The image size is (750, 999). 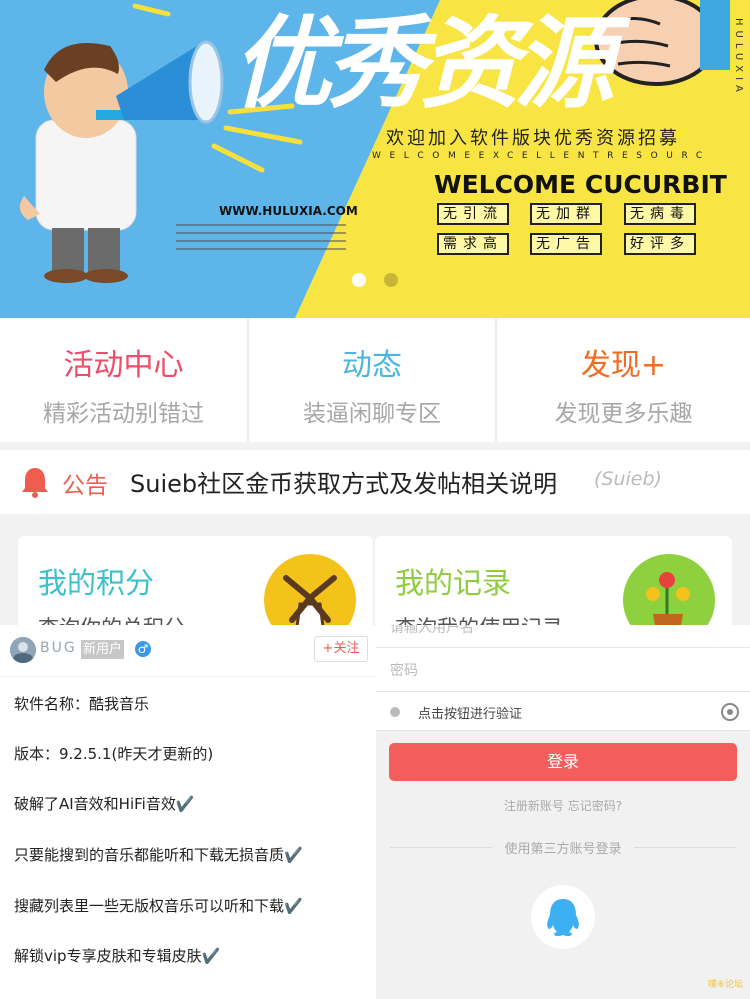 What do you see at coordinates (563, 669) in the screenshot?
I see `password-field: 密码` at bounding box center [563, 669].